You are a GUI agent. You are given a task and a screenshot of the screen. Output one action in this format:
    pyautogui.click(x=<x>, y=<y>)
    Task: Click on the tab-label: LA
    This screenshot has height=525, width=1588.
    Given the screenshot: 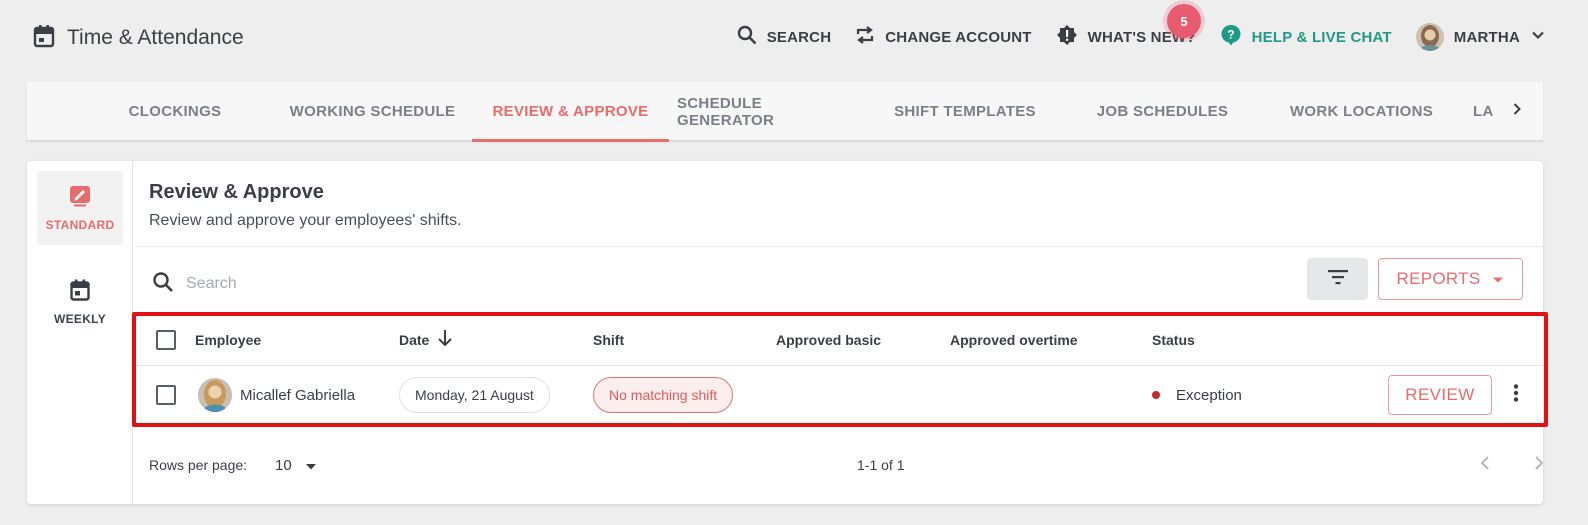 What is the action you would take?
    pyautogui.click(x=1483, y=111)
    